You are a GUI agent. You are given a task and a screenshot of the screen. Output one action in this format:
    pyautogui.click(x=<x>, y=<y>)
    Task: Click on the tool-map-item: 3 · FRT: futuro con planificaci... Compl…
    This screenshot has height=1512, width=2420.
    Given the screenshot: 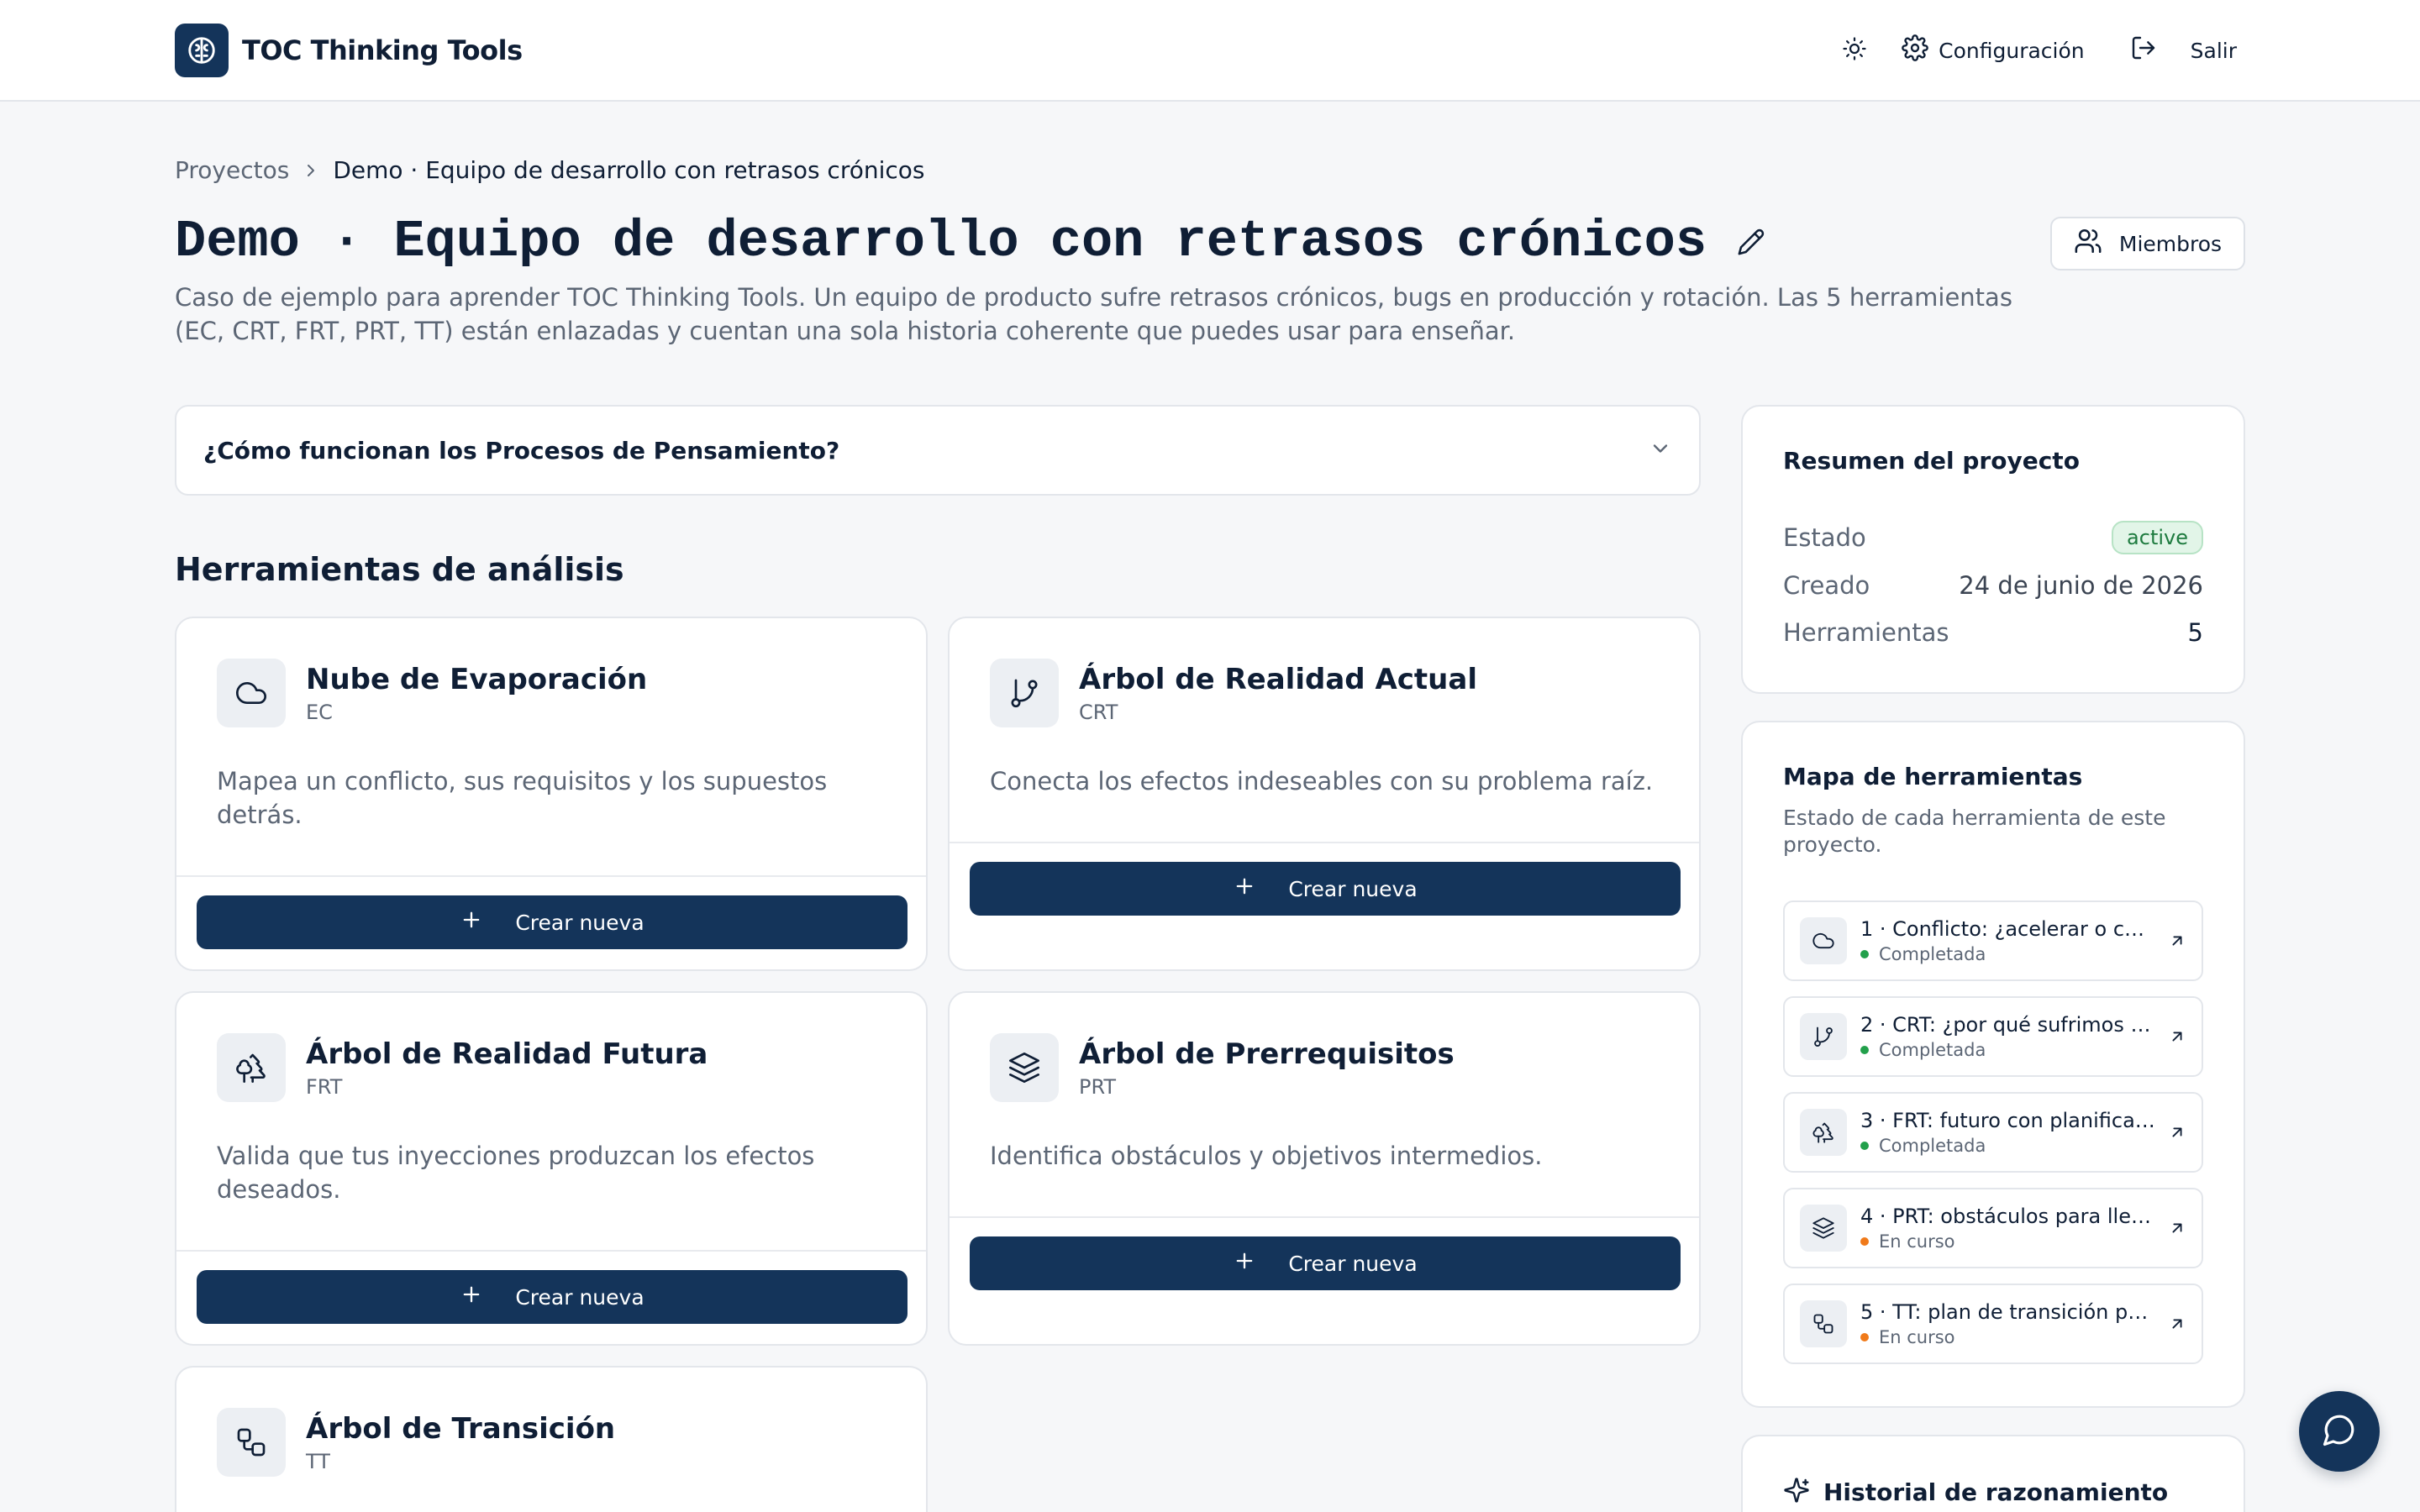 What is the action you would take?
    pyautogui.click(x=1993, y=1132)
    